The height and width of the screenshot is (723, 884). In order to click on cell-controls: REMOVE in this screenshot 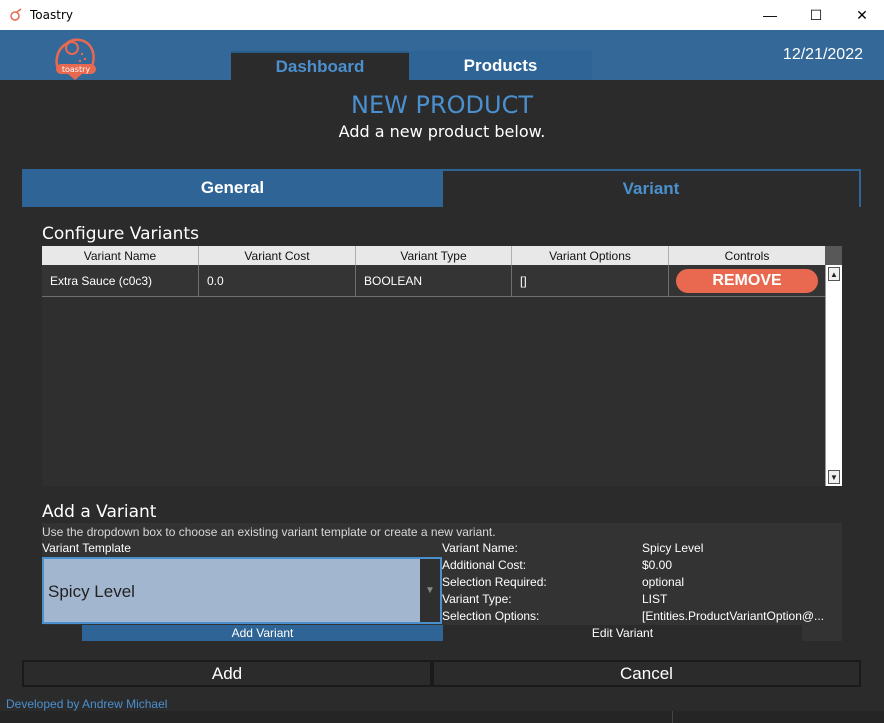, I will do `click(747, 280)`.